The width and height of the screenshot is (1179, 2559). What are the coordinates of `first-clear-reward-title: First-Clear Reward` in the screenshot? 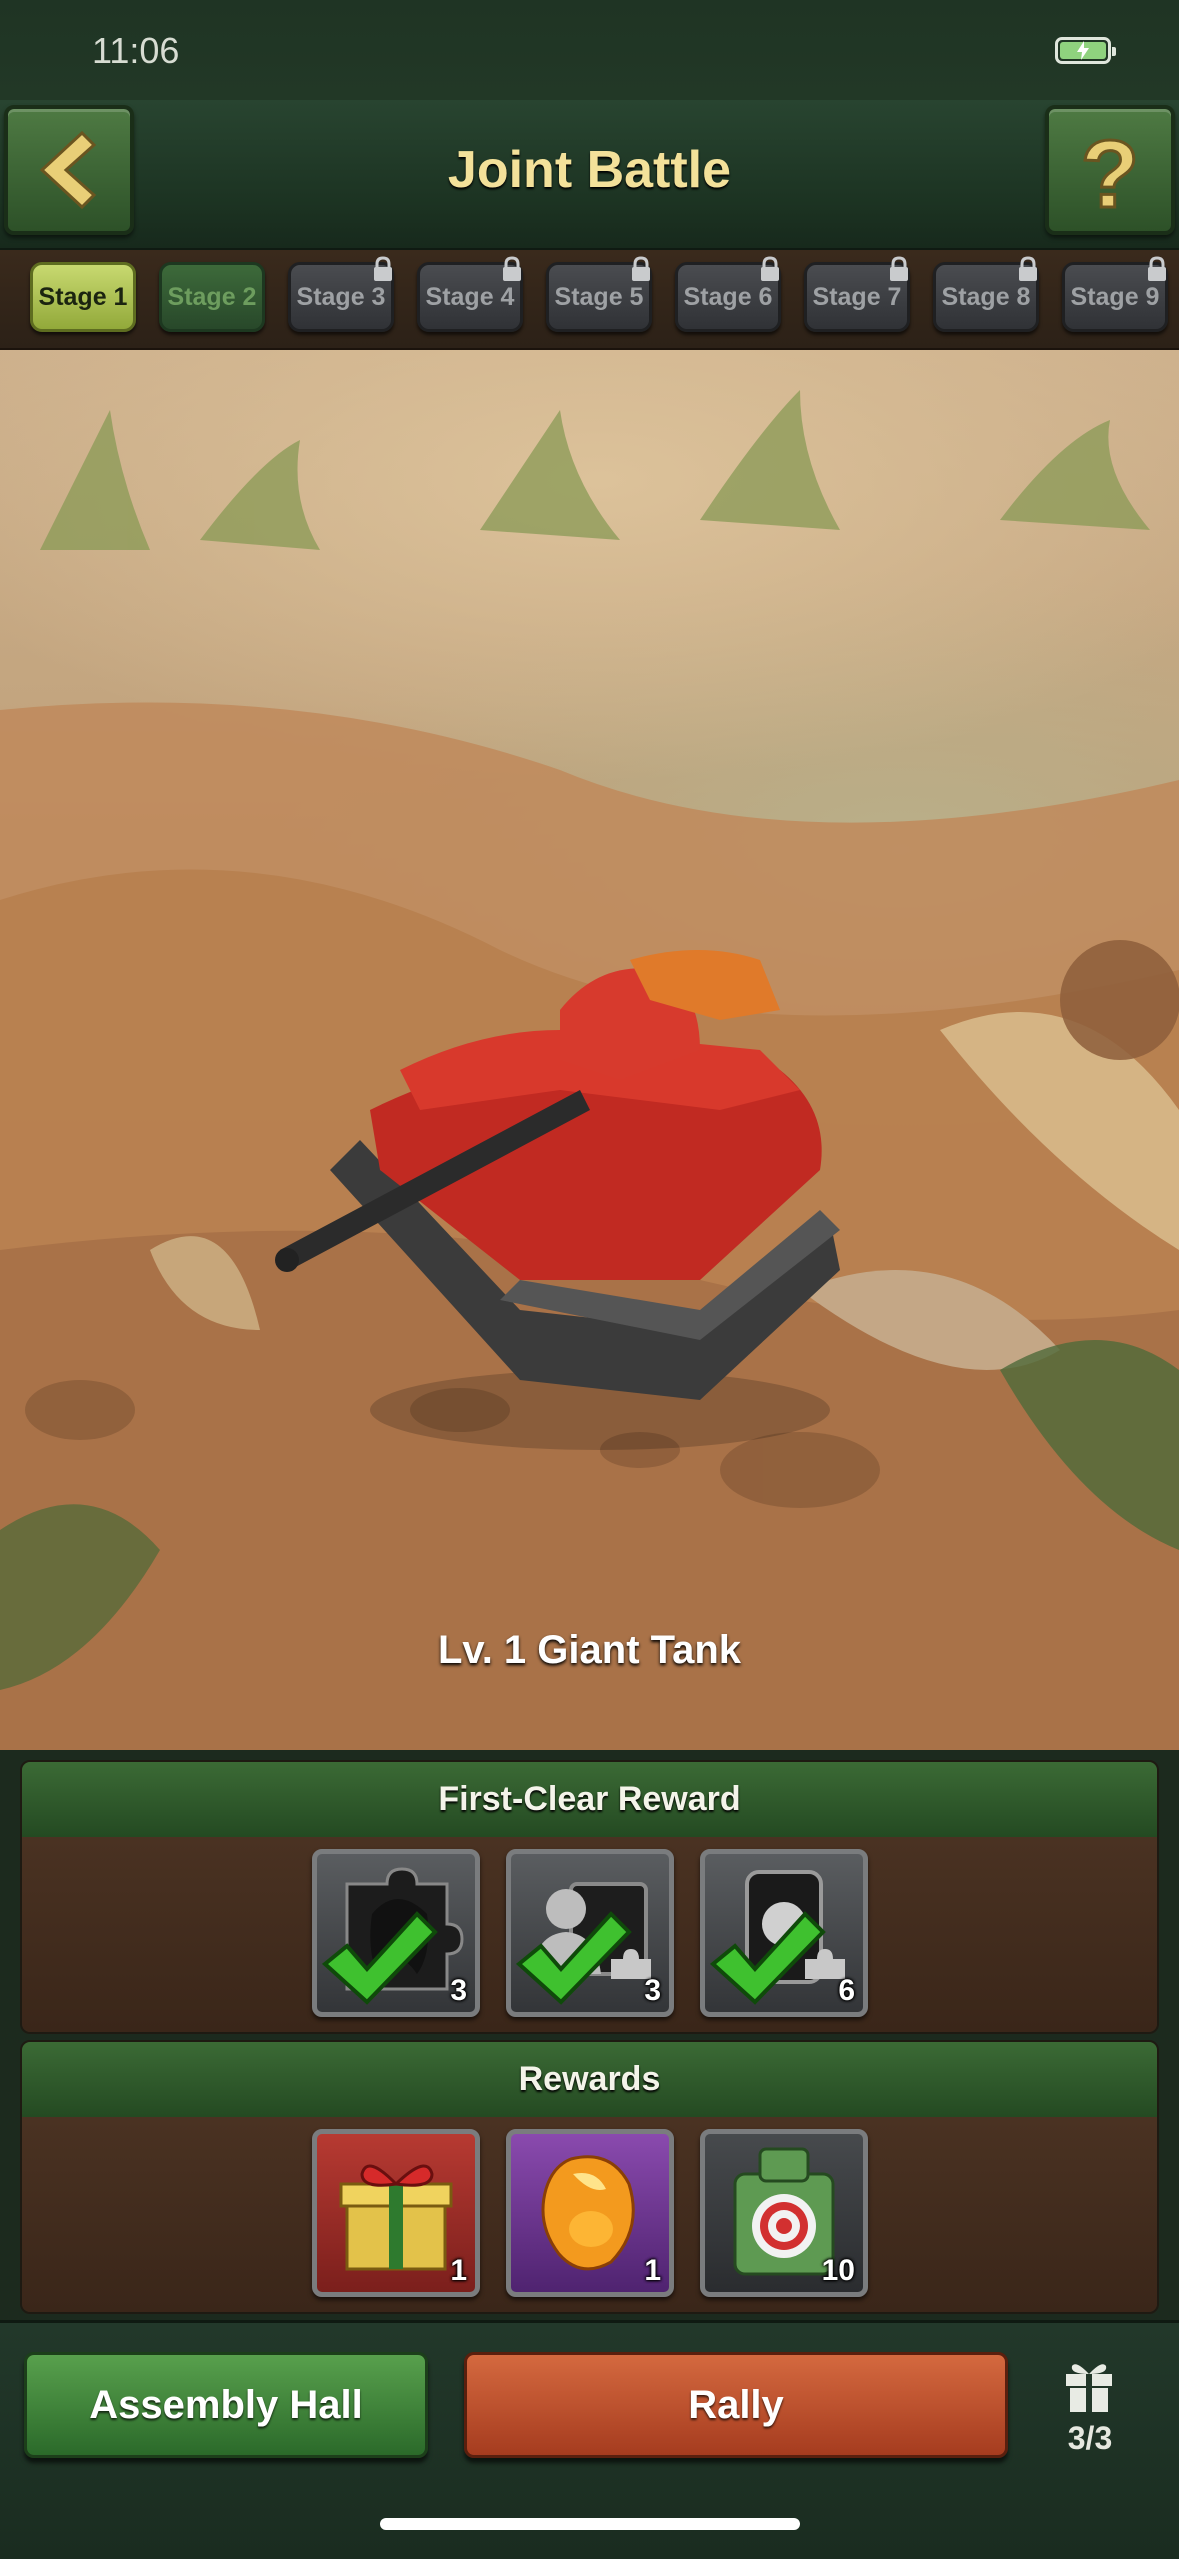 It's located at (589, 1799).